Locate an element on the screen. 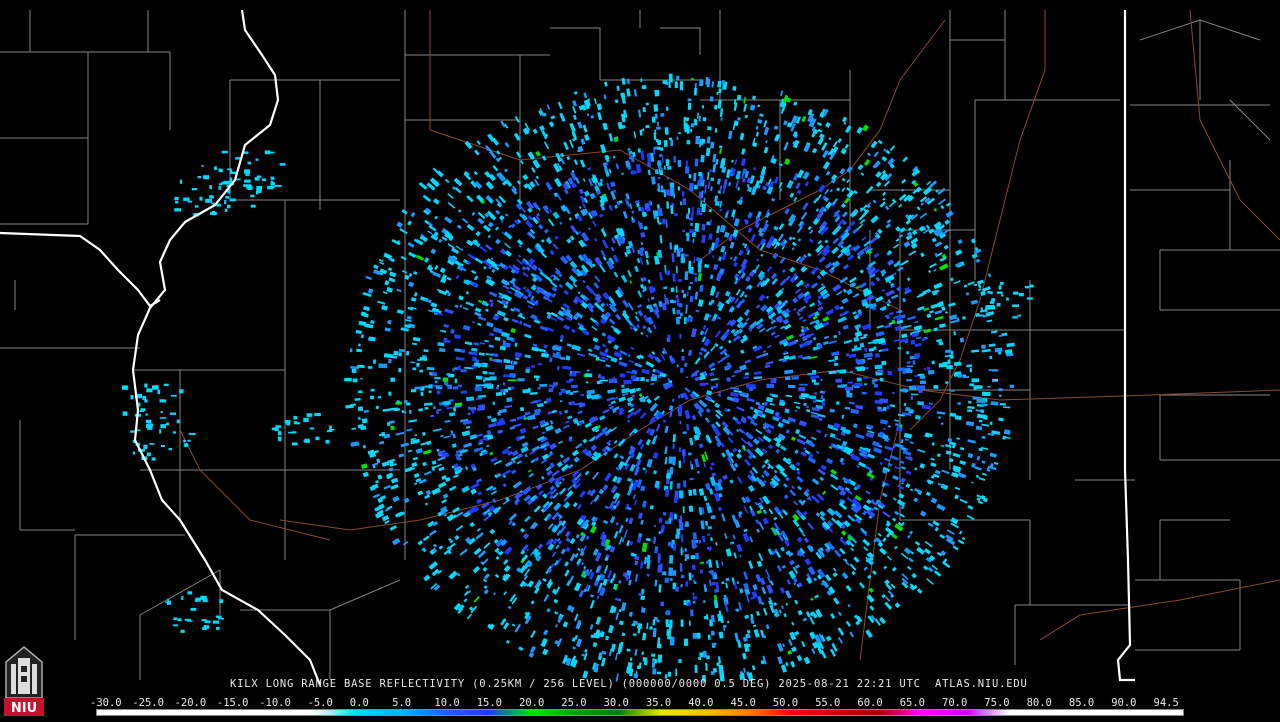 The width and height of the screenshot is (1280, 722). scale-label: 25.0 is located at coordinates (574, 703).